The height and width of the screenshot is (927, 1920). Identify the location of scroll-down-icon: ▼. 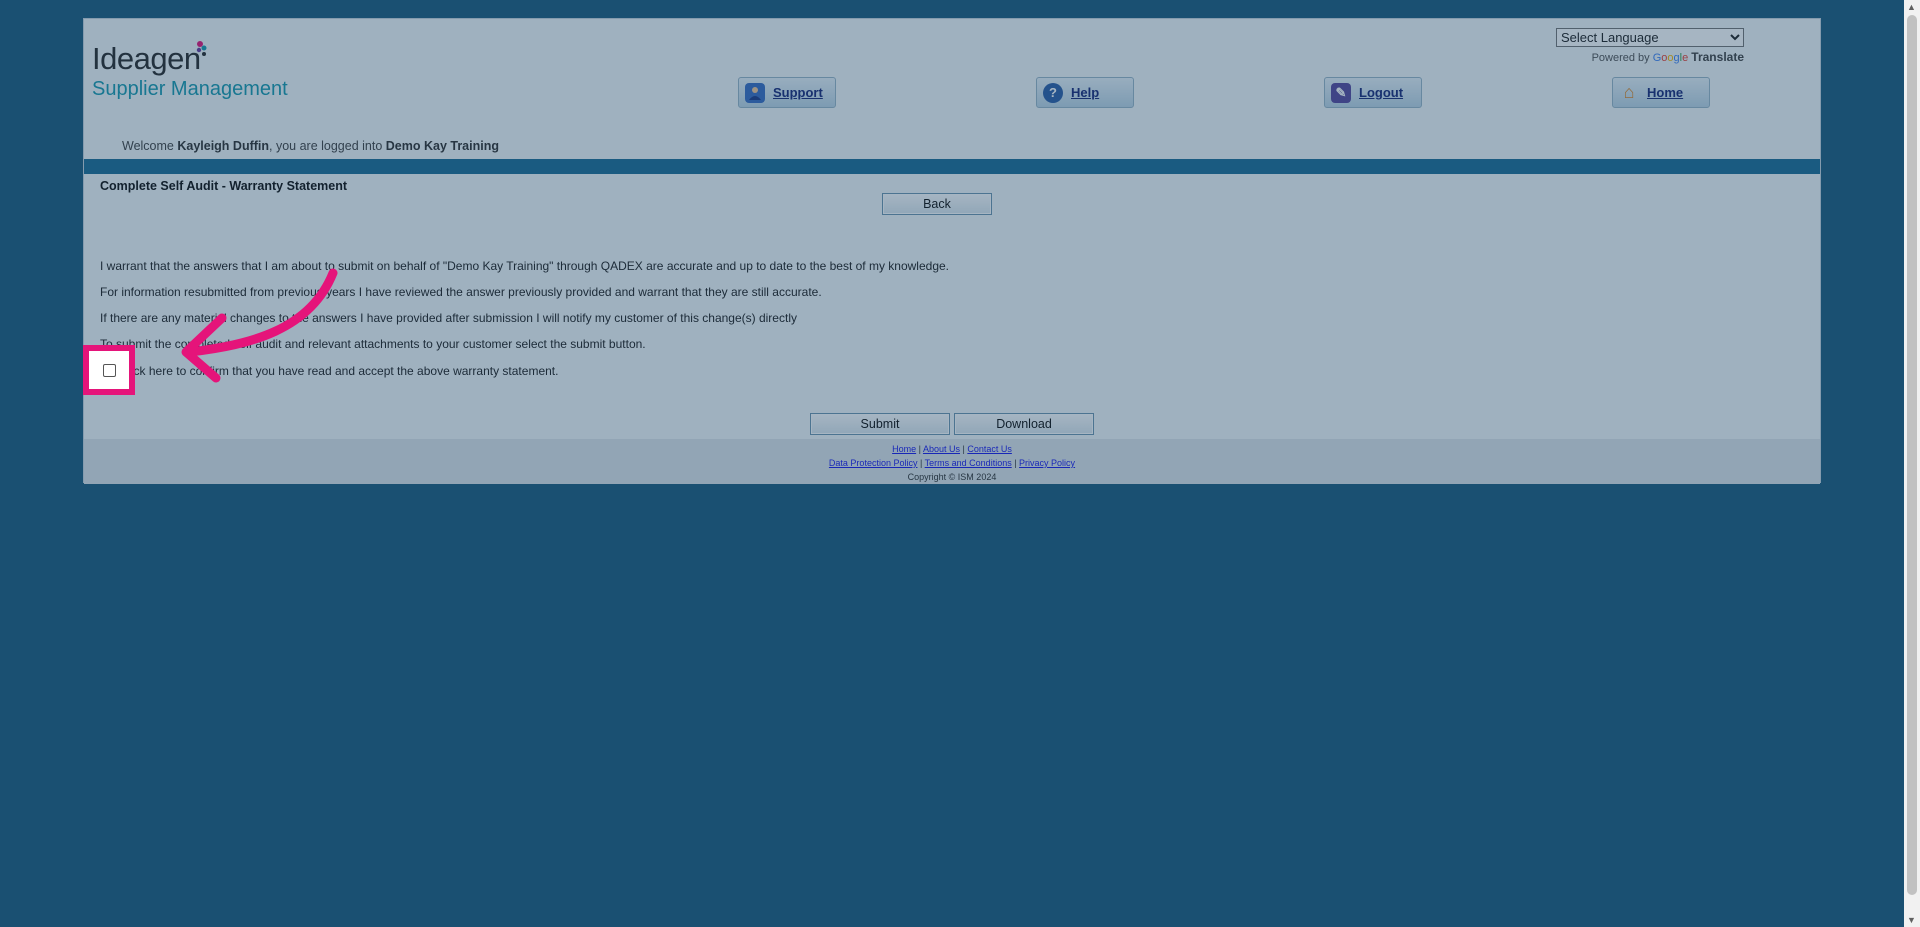
(1911, 920).